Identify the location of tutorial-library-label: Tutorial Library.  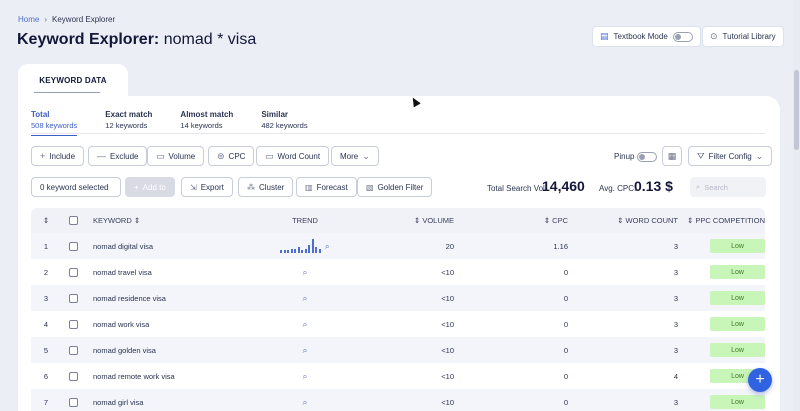
(749, 36).